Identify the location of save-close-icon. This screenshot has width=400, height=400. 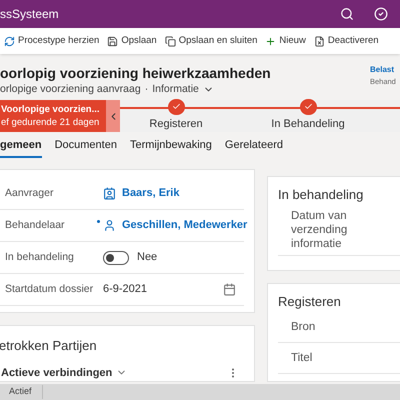
(170, 41).